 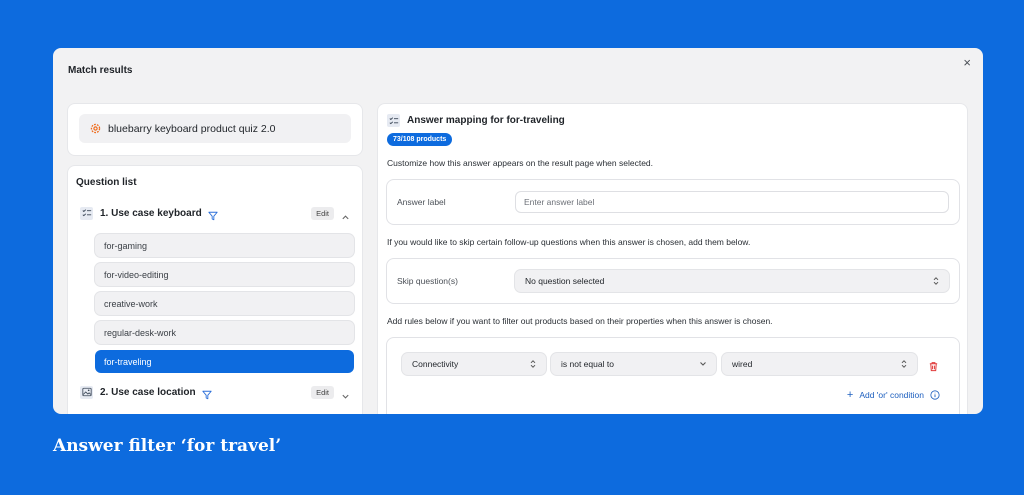 What do you see at coordinates (819, 364) in the screenshot?
I see `value-select: wired` at bounding box center [819, 364].